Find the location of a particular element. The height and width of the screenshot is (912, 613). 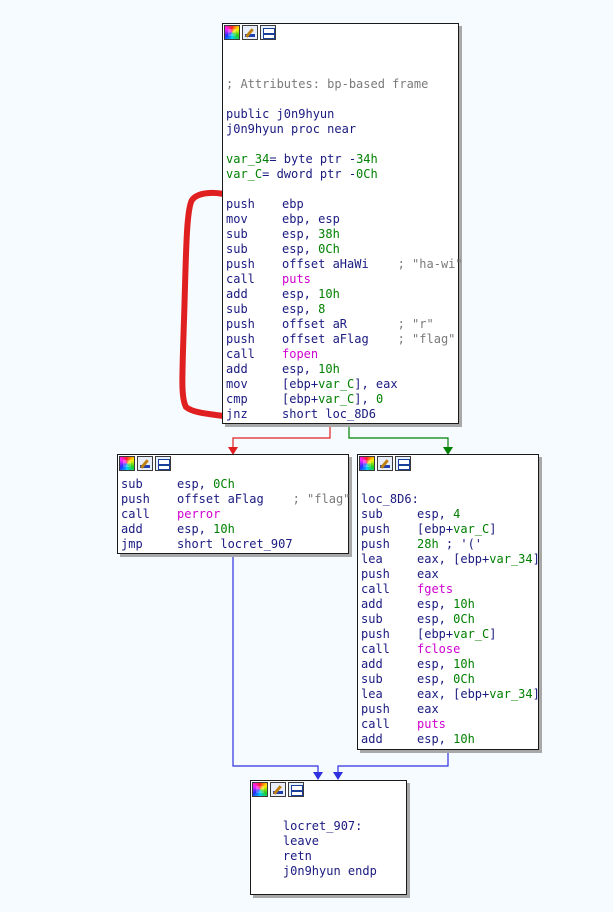

operand: eax, [ebp+var_34] is located at coordinates (478, 694).